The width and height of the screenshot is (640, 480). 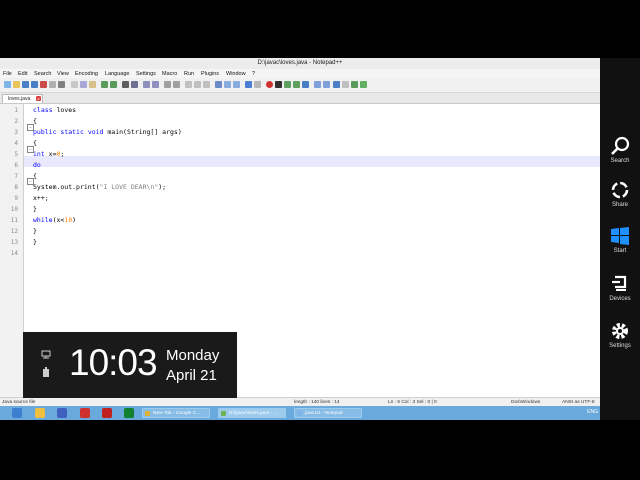 I want to click on stop-macro-icon, so click(x=278, y=84).